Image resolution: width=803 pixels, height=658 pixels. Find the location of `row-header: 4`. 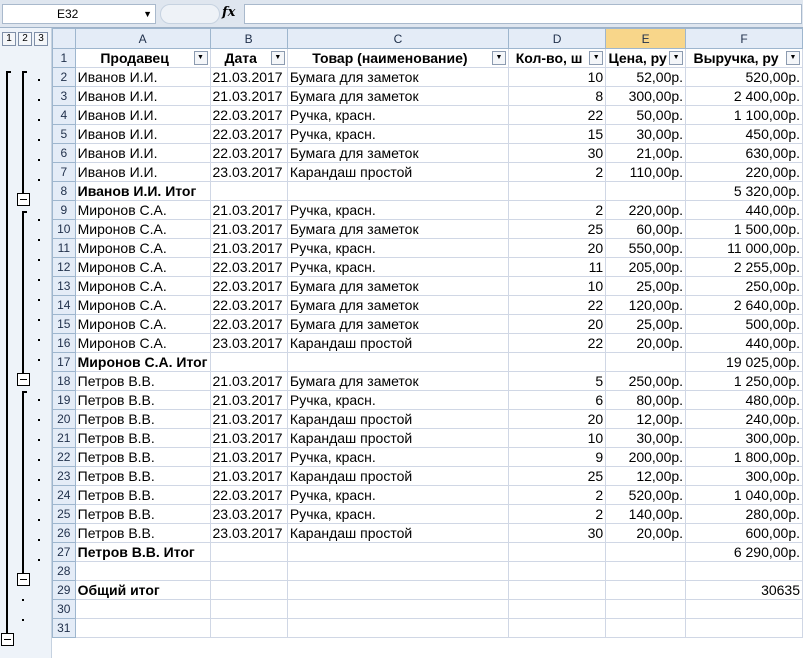

row-header: 4 is located at coordinates (64, 115).